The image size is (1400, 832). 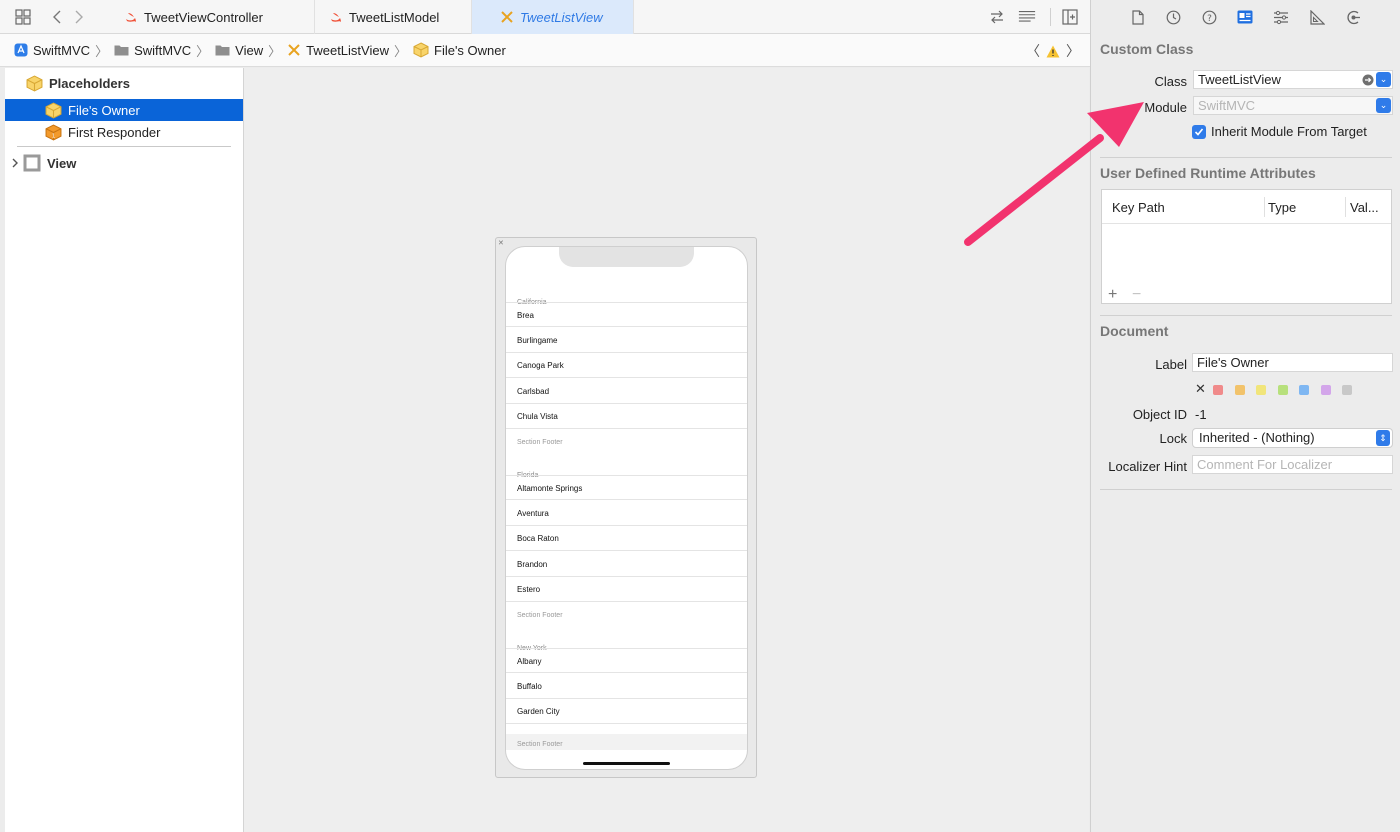 What do you see at coordinates (1138, 207) in the screenshot?
I see `column-header-key-path: Key Path` at bounding box center [1138, 207].